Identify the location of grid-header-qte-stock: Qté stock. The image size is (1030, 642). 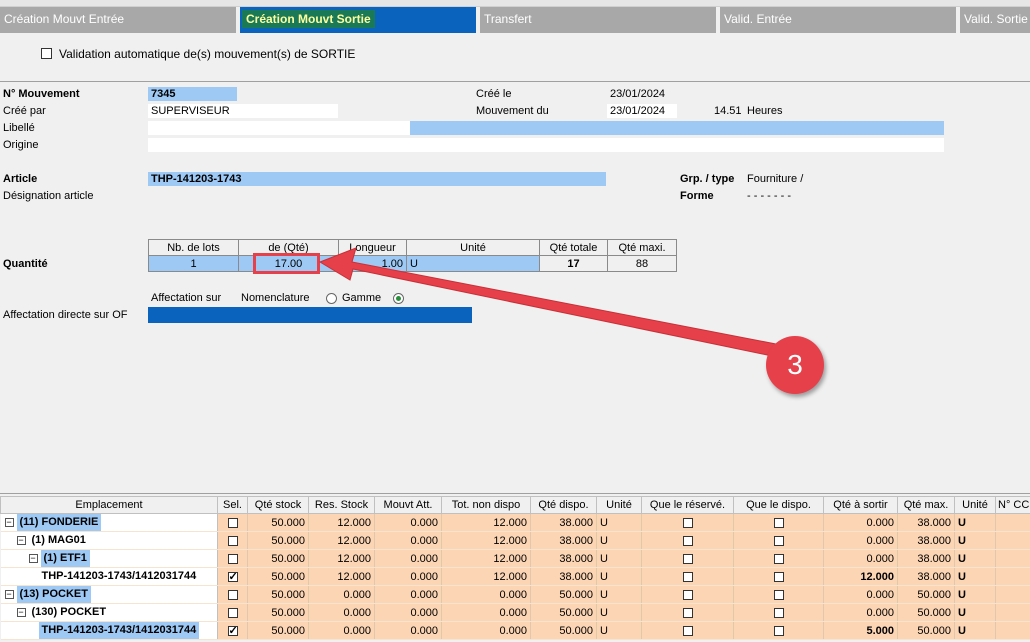
(278, 505).